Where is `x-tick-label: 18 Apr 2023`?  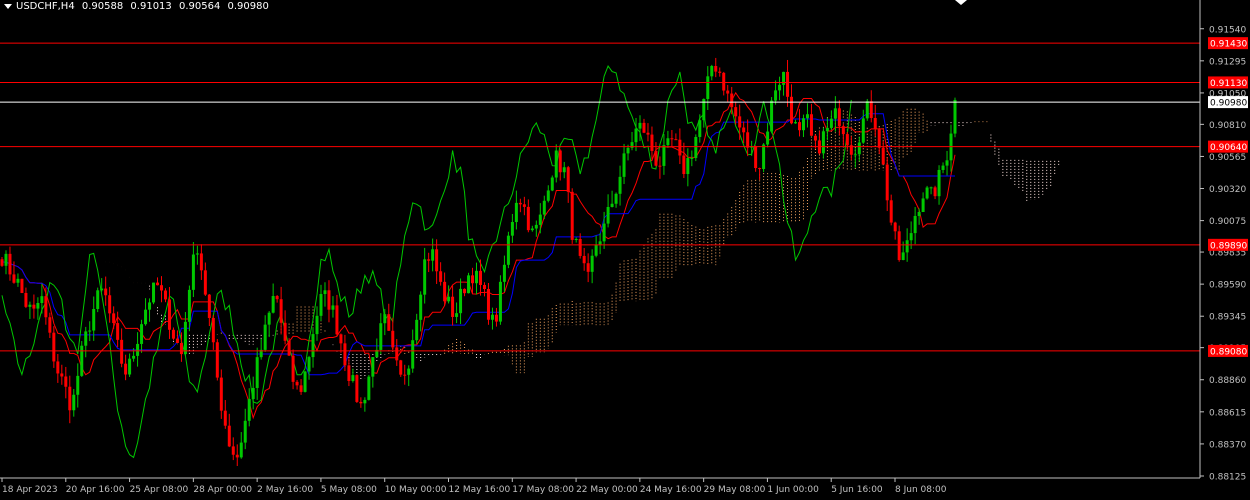 x-tick-label: 18 Apr 2023 is located at coordinates (30, 490).